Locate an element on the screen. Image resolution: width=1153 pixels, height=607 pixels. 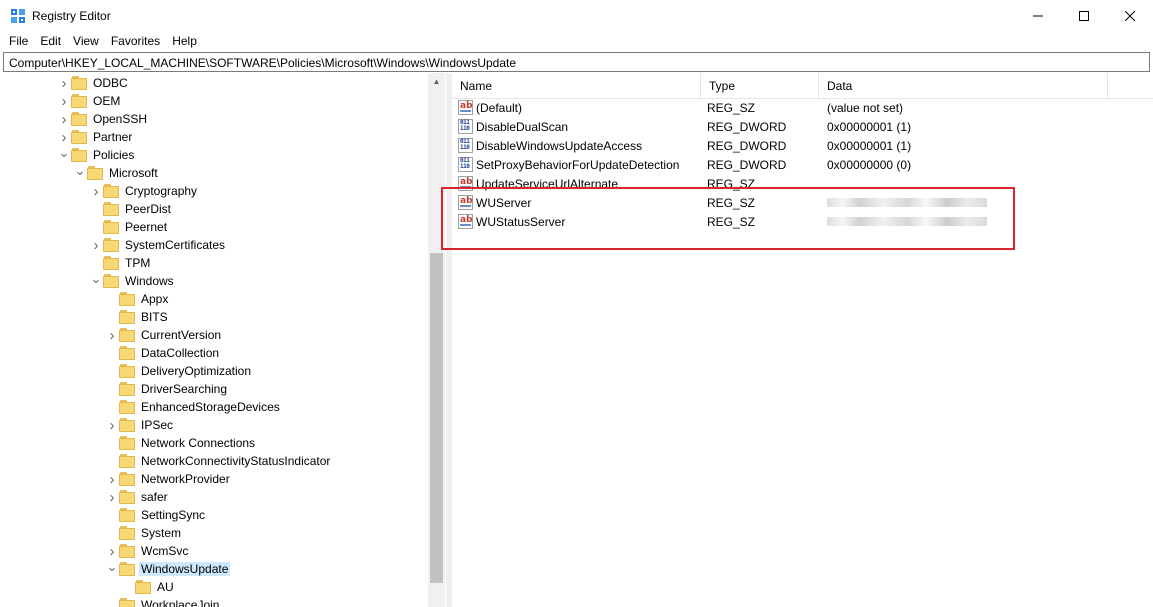
tree-item: EnhancedStorageDevices is located at coordinates (193, 407).